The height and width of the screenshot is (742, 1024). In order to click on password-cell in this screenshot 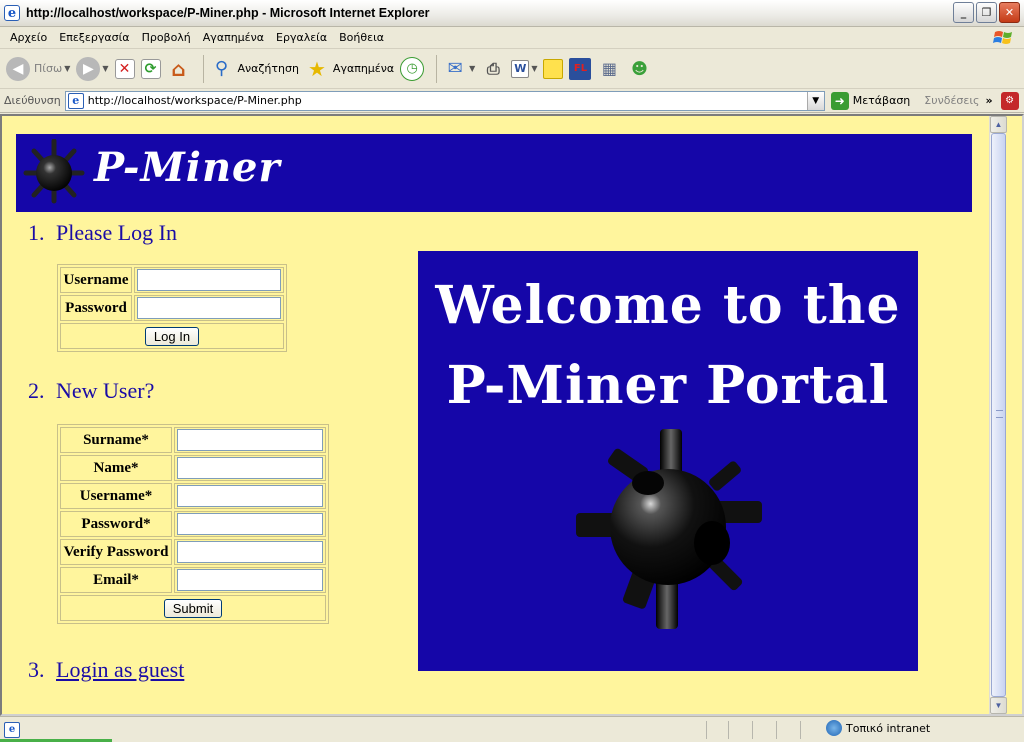, I will do `click(209, 308)`.